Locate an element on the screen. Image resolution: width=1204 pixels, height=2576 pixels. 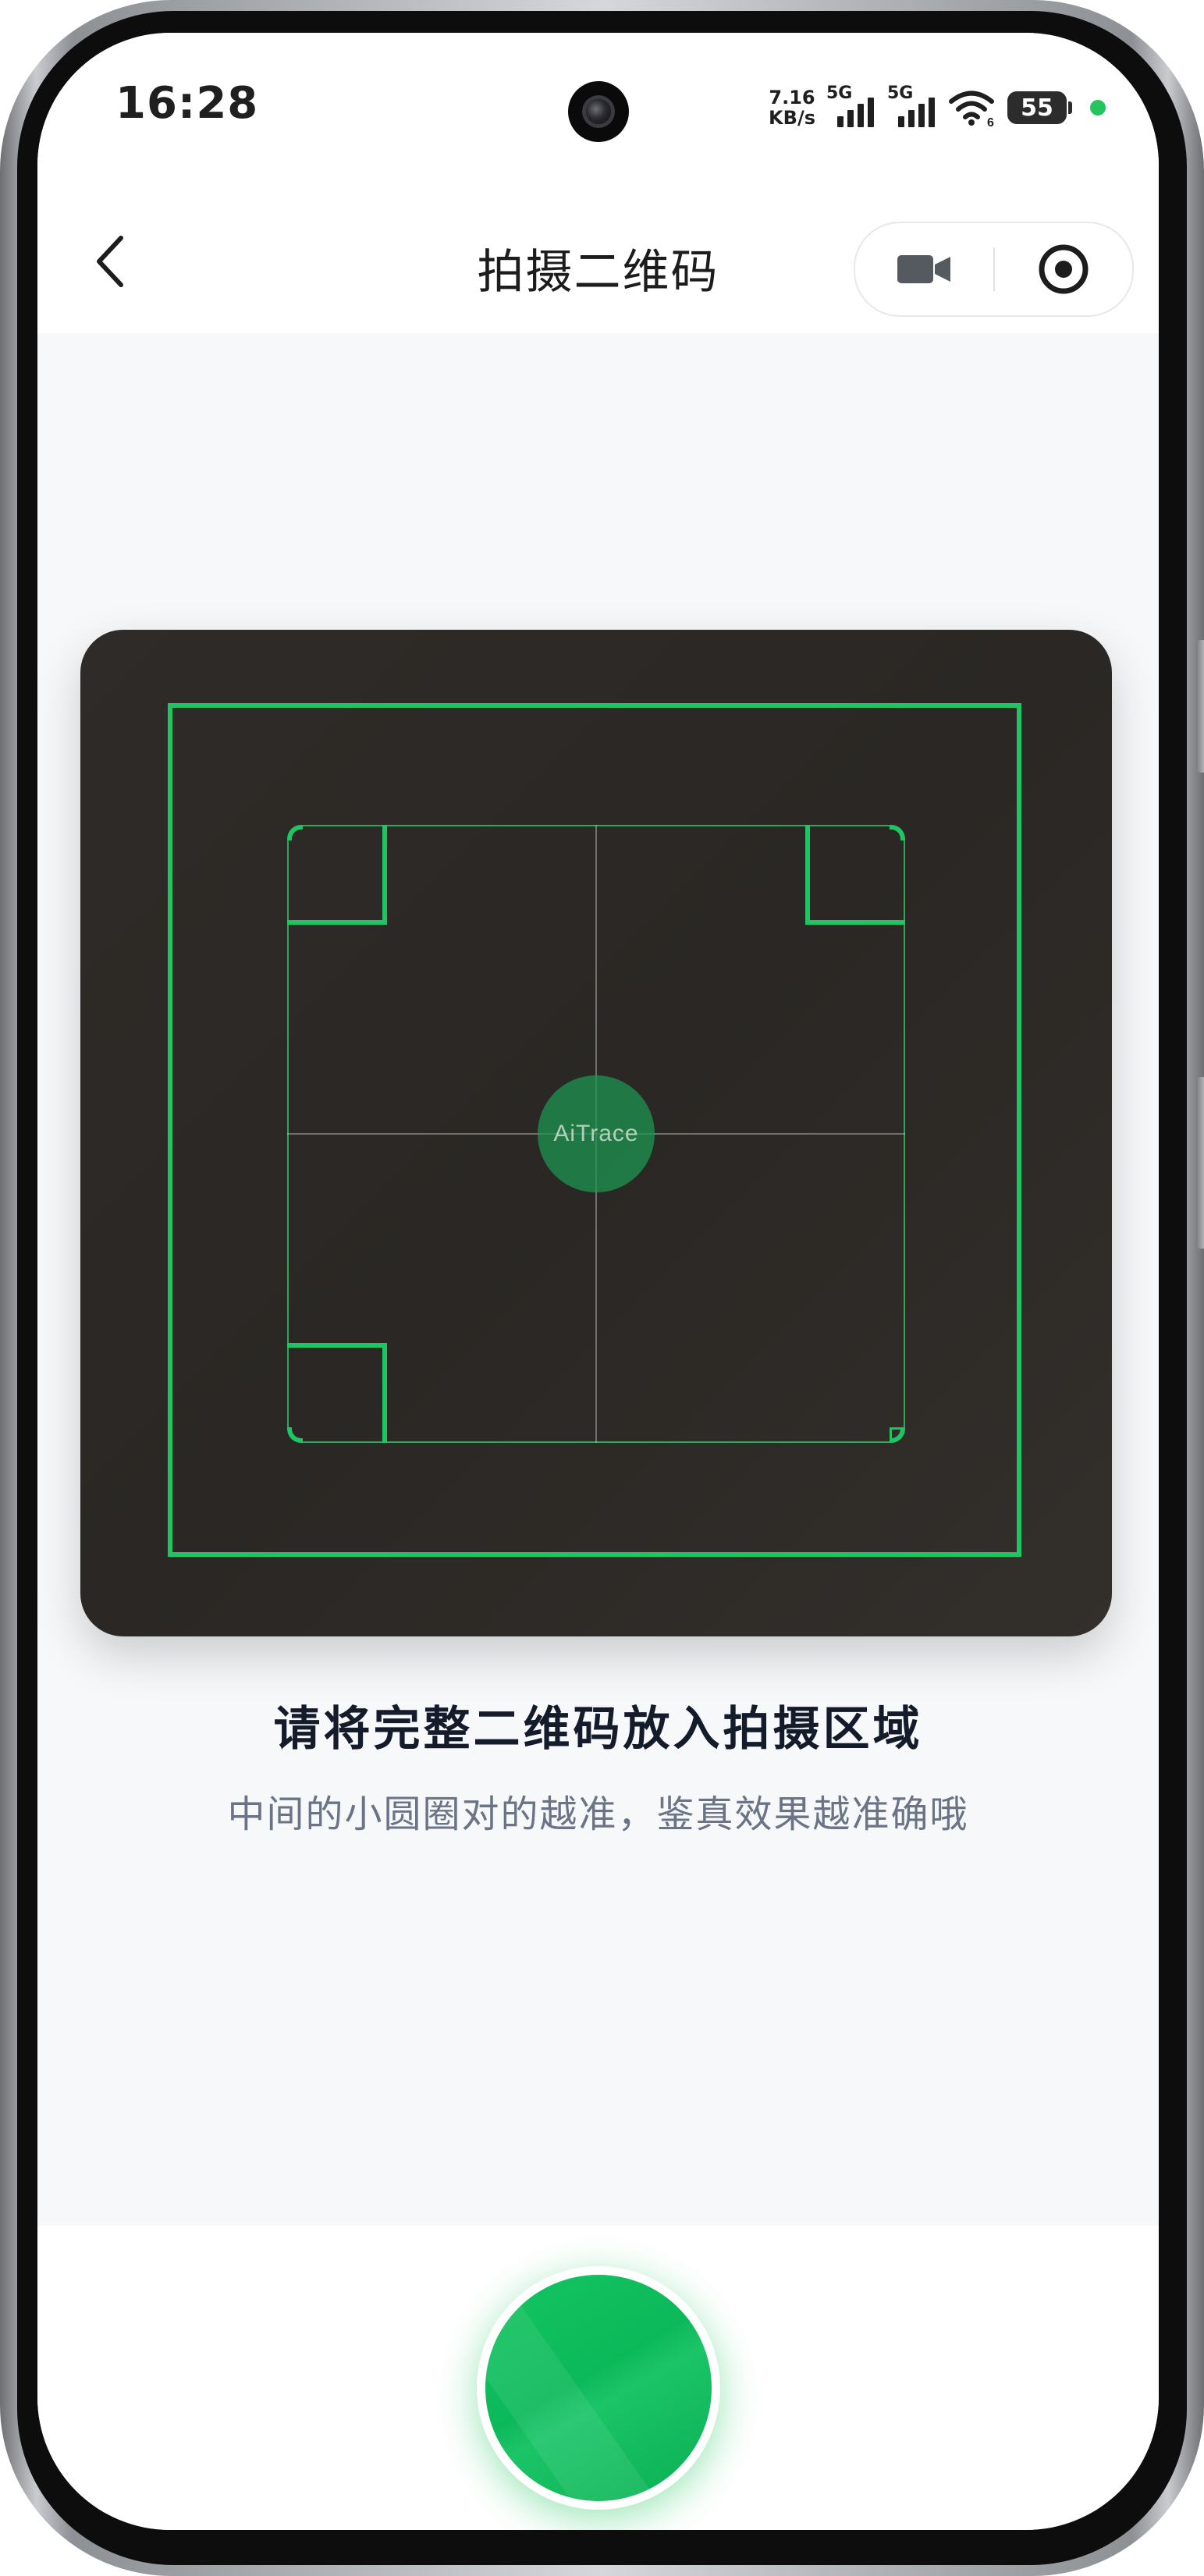
video-camera-icon is located at coordinates (924, 269).